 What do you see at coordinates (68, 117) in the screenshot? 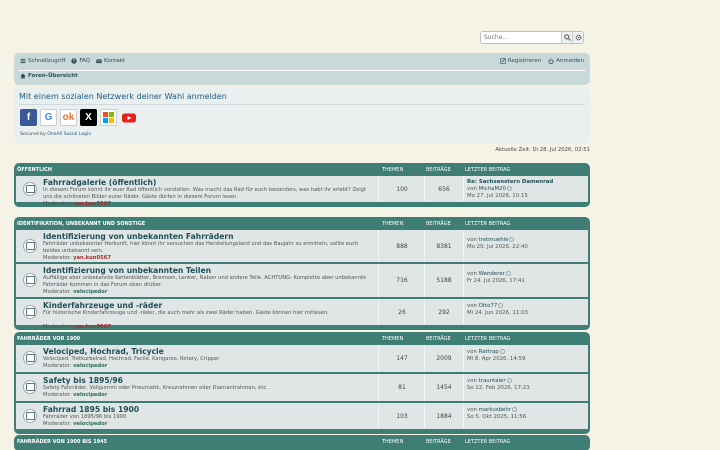
I see `odnoklassniki-icon: ok` at bounding box center [68, 117].